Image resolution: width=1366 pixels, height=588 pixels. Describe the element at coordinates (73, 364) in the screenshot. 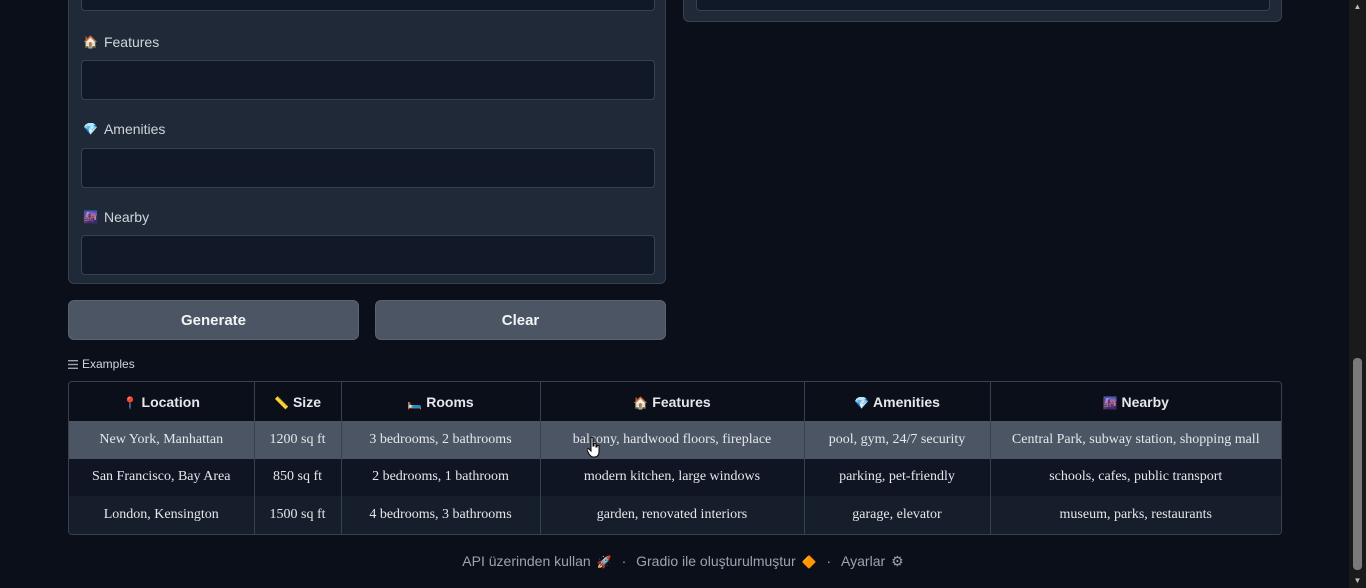

I see `list-icon` at that location.